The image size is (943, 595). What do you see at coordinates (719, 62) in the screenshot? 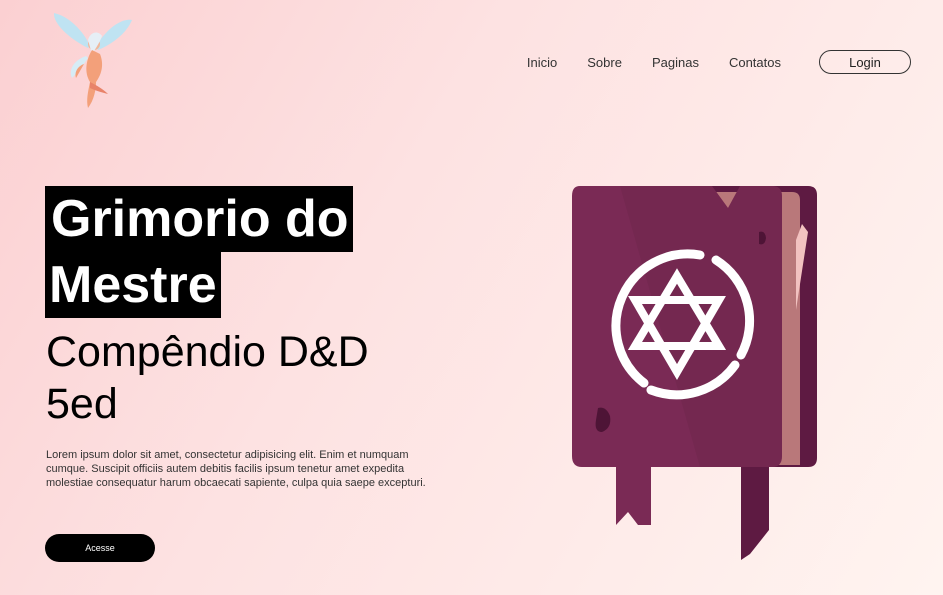
I see `top-navigation: Inicio Sobre Paginas Contatos Login` at bounding box center [719, 62].